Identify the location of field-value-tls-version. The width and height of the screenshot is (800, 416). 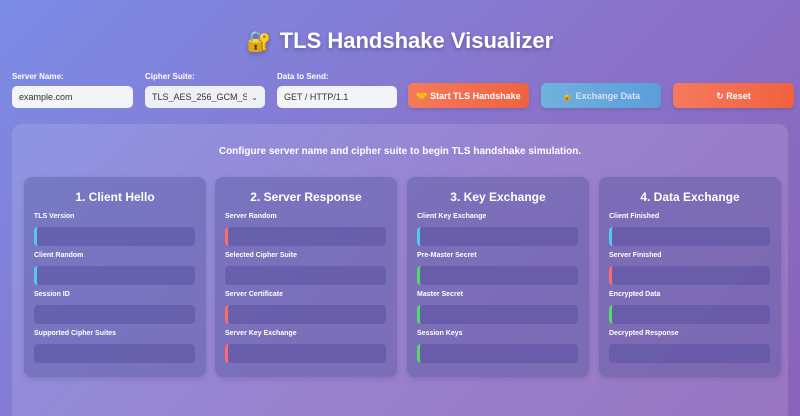
(114, 236).